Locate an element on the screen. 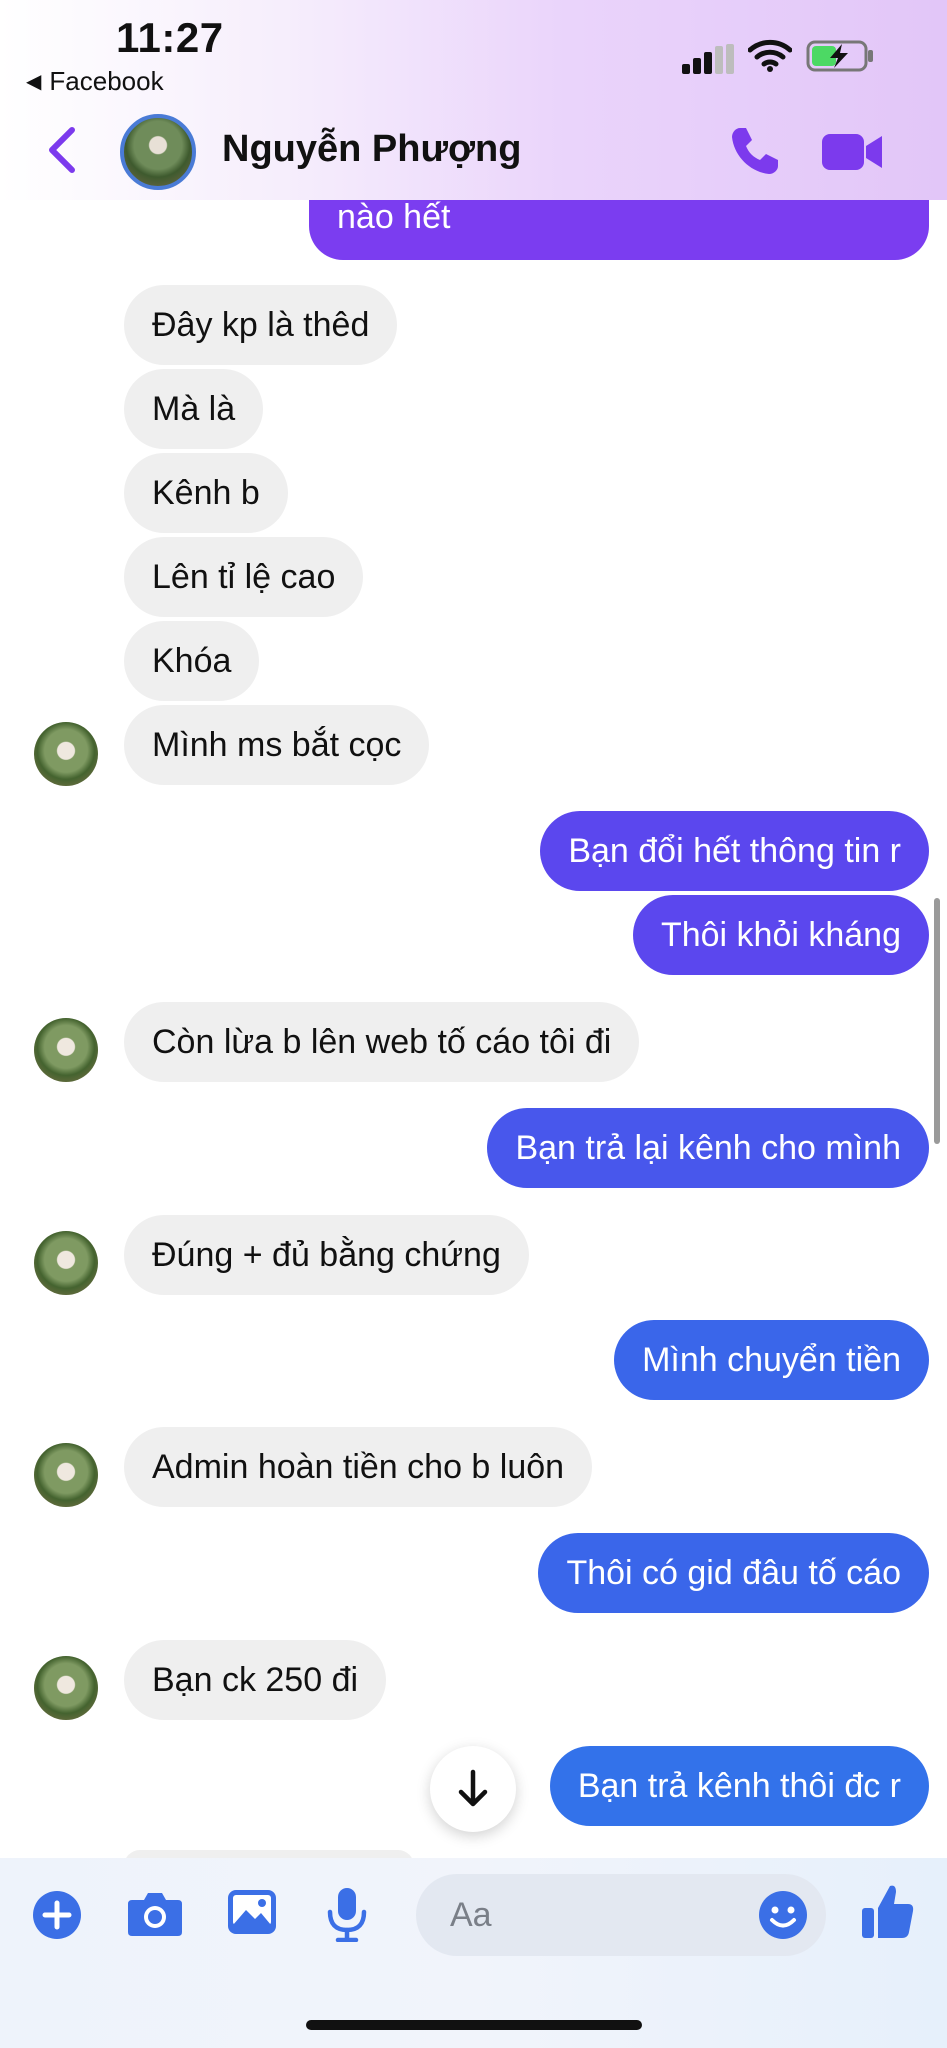 The width and height of the screenshot is (947, 2048). plus-icon is located at coordinates (57, 1915).